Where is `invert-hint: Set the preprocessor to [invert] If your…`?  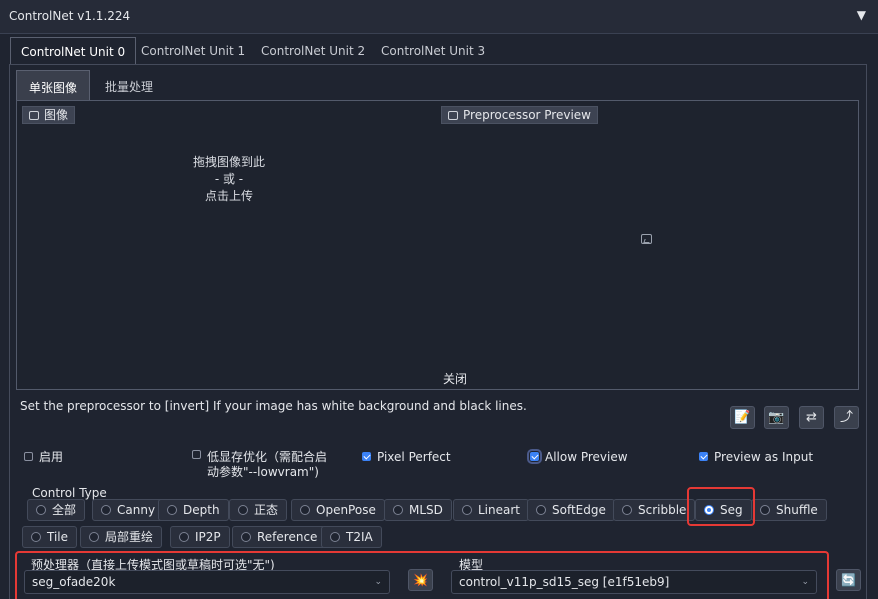
invert-hint: Set the preprocessor to [invert] If your… is located at coordinates (273, 406).